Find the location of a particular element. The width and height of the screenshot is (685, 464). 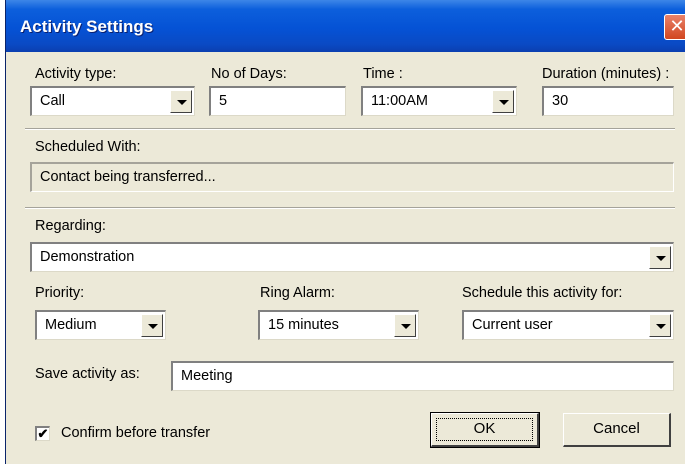

regarding-select: Demonstration is located at coordinates (352, 257).